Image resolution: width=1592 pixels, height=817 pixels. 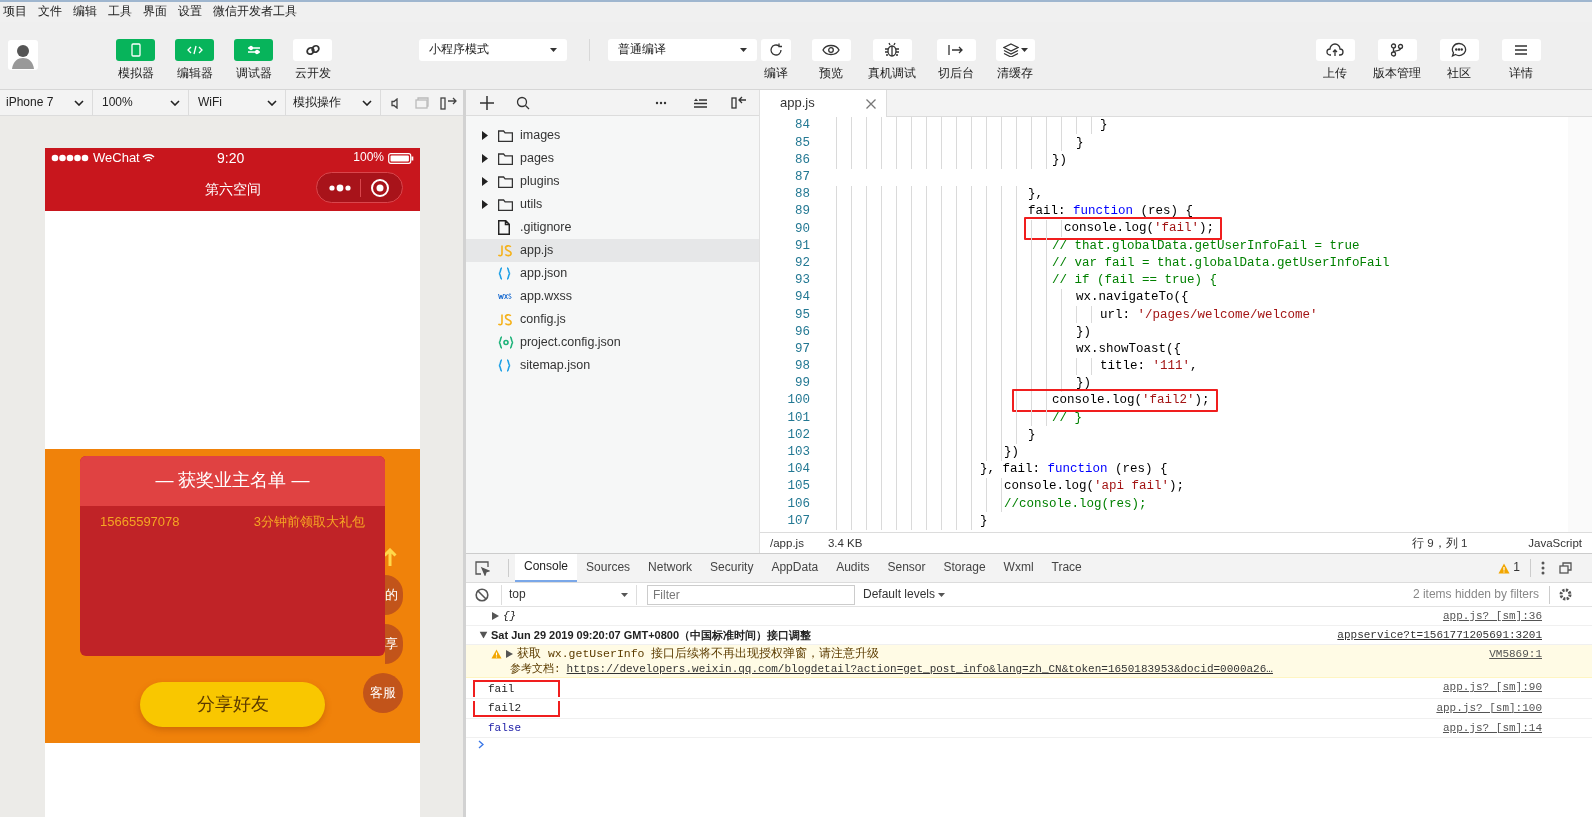 What do you see at coordinates (383, 693) in the screenshot?
I see `side-button: 客服` at bounding box center [383, 693].